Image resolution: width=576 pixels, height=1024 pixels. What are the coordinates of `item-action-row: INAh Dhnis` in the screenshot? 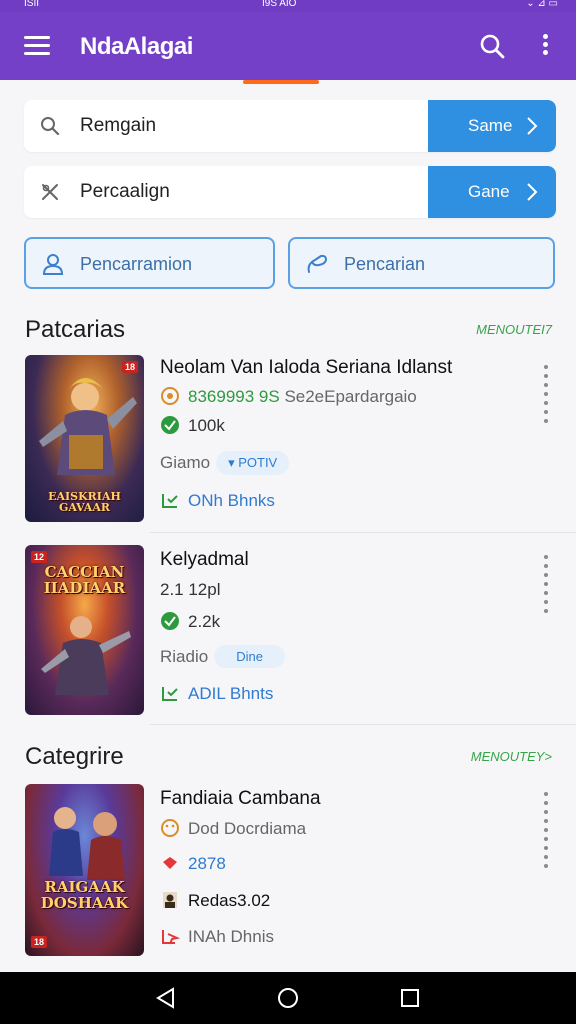 It's located at (217, 936).